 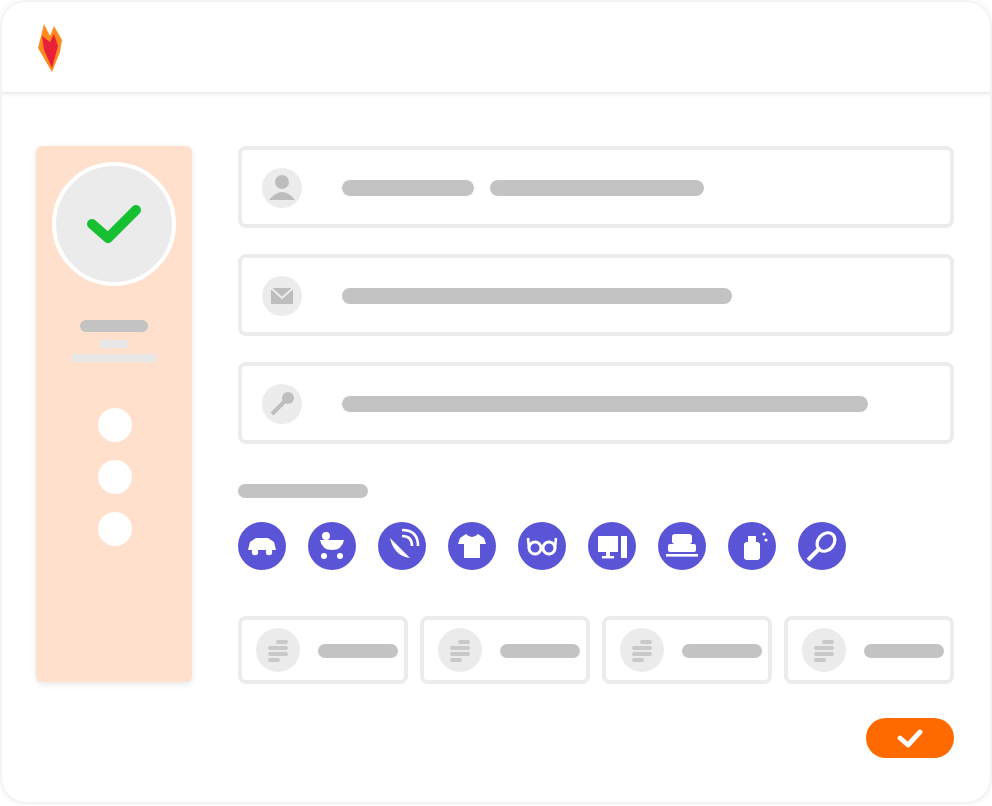 What do you see at coordinates (822, 546) in the screenshot?
I see `racket-icon` at bounding box center [822, 546].